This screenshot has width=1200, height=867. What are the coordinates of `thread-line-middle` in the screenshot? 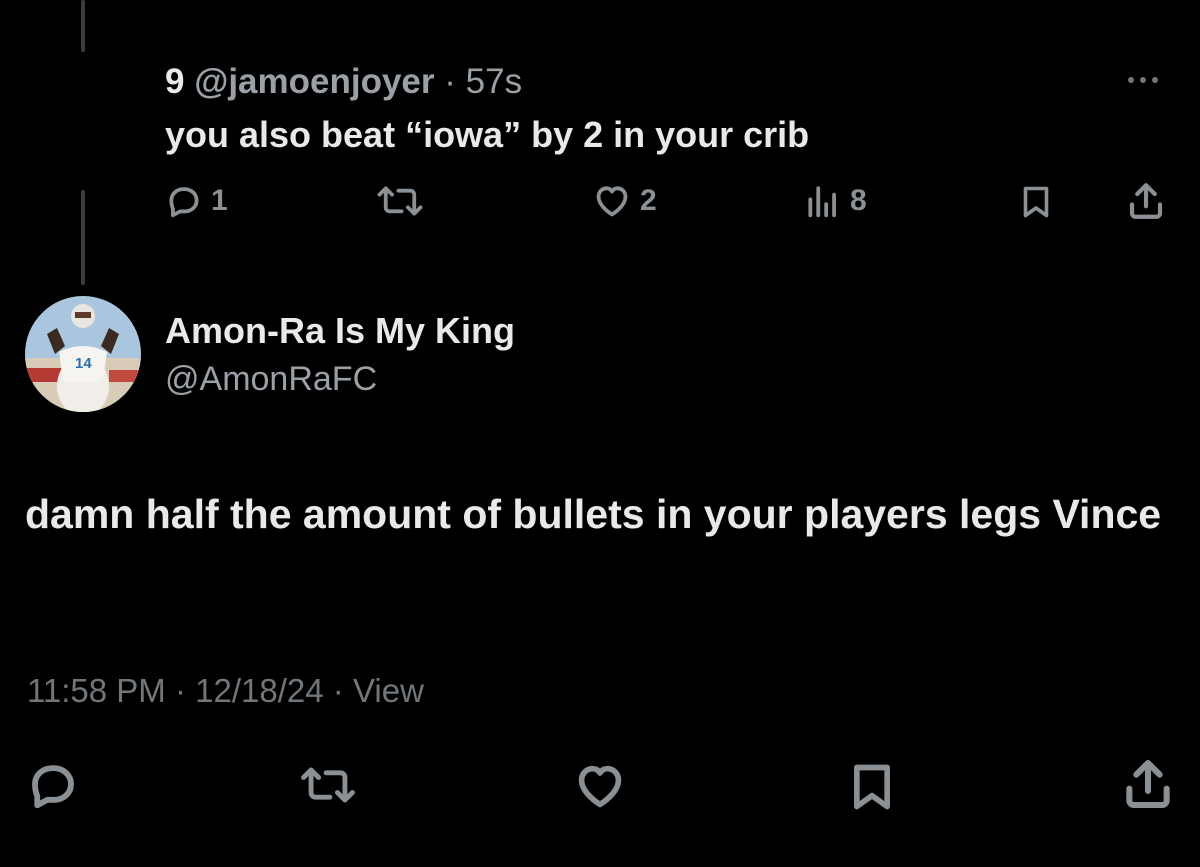 It's located at (83, 237).